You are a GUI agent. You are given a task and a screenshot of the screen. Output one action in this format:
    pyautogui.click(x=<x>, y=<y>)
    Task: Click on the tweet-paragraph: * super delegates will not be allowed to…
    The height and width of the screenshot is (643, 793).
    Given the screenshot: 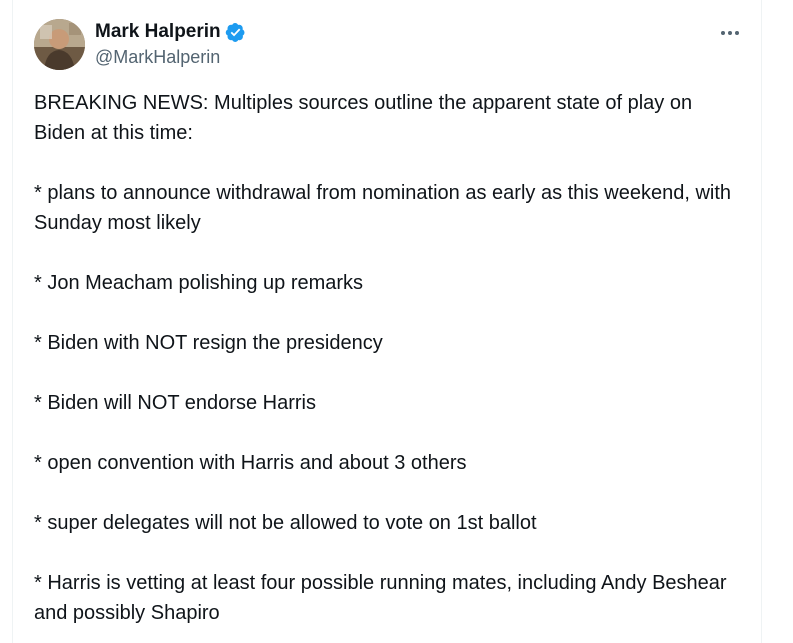 What is the action you would take?
    pyautogui.click(x=285, y=523)
    